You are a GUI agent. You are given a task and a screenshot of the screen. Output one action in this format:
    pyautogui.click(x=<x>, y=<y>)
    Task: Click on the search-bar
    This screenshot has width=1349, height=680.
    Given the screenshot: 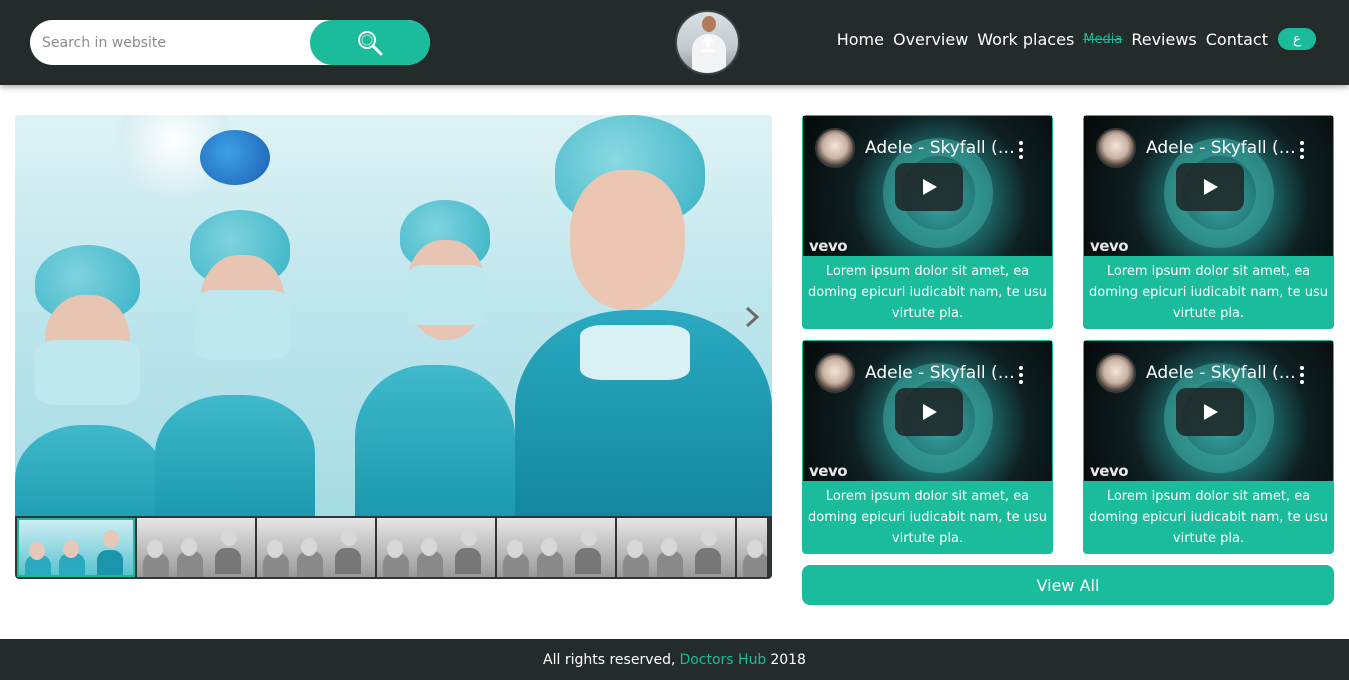 What is the action you would take?
    pyautogui.click(x=230, y=42)
    